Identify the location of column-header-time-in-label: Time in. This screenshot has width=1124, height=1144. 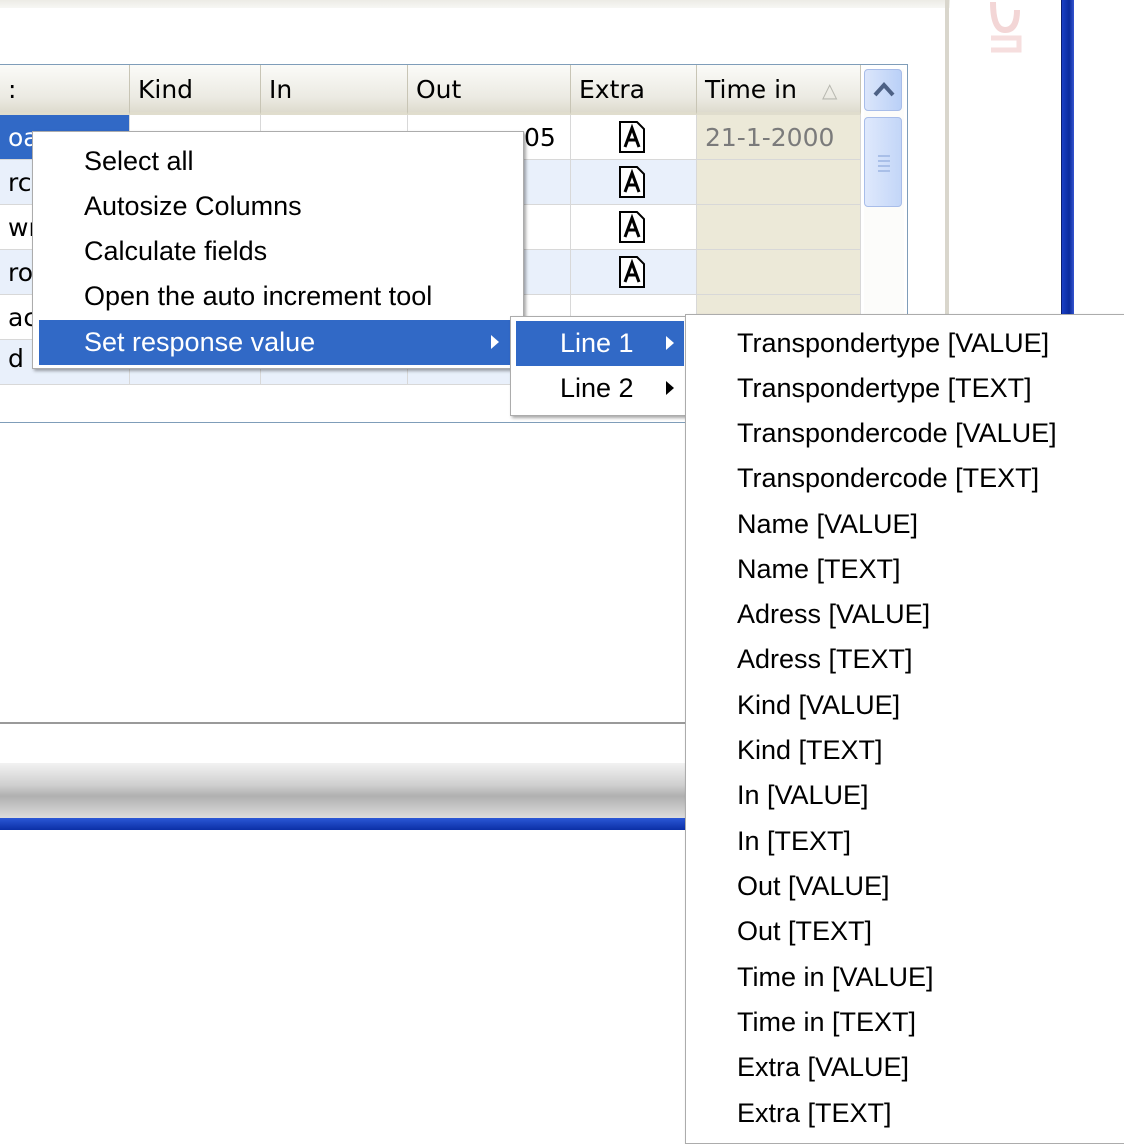
(751, 89).